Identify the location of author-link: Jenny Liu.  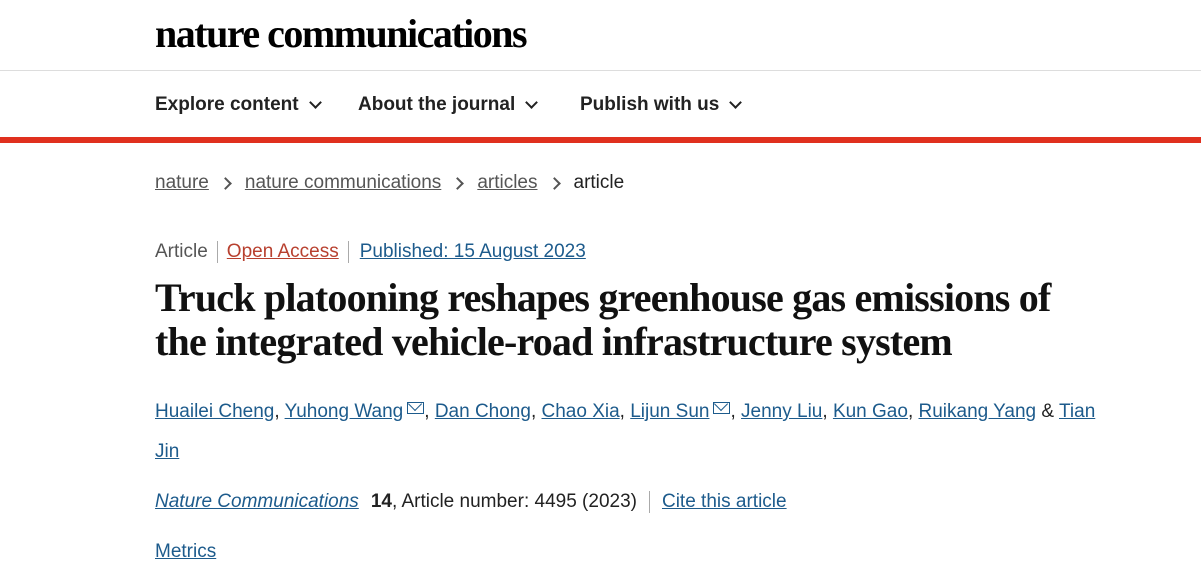
(781, 411).